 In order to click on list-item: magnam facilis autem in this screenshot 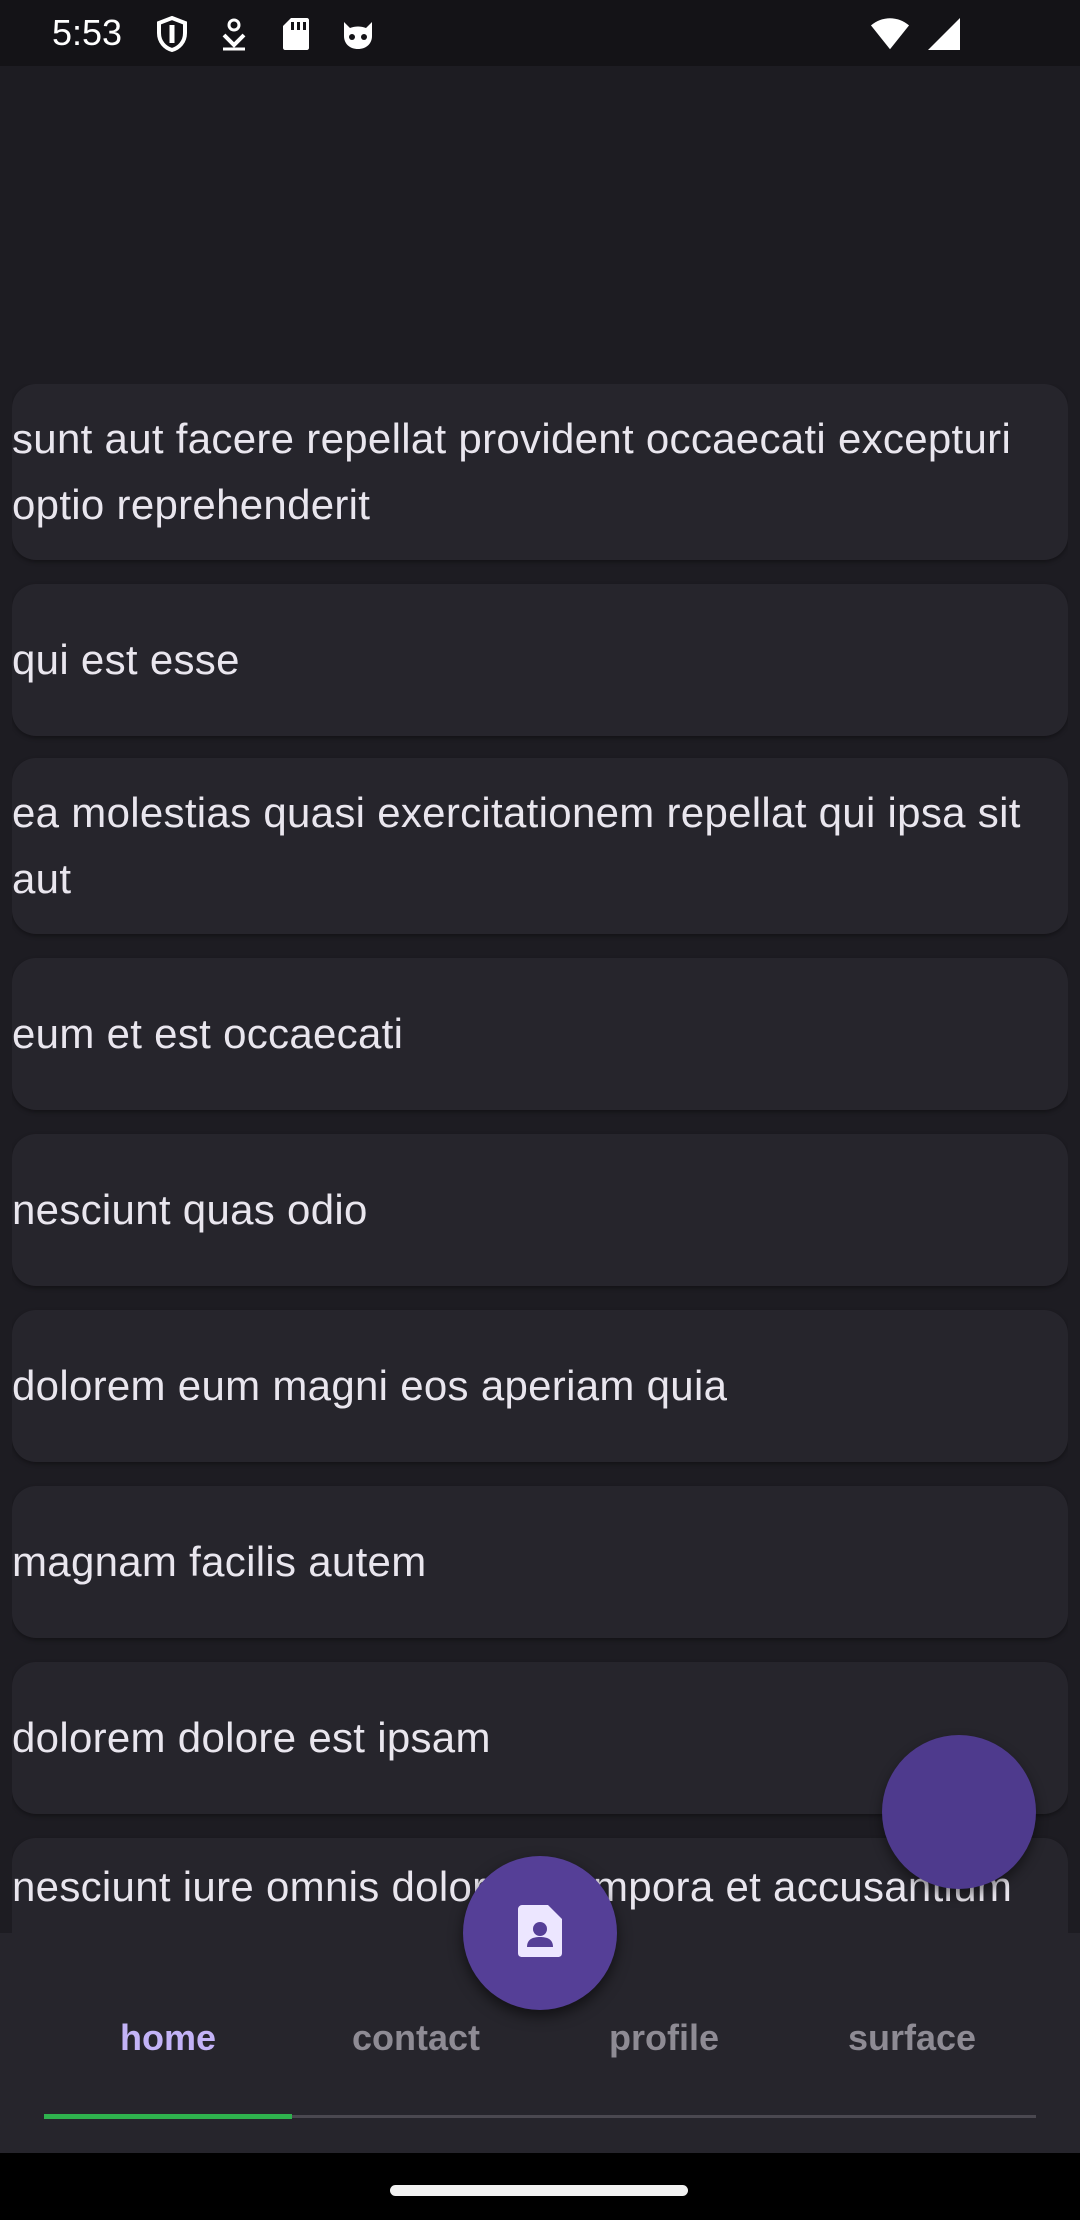, I will do `click(540, 1562)`.